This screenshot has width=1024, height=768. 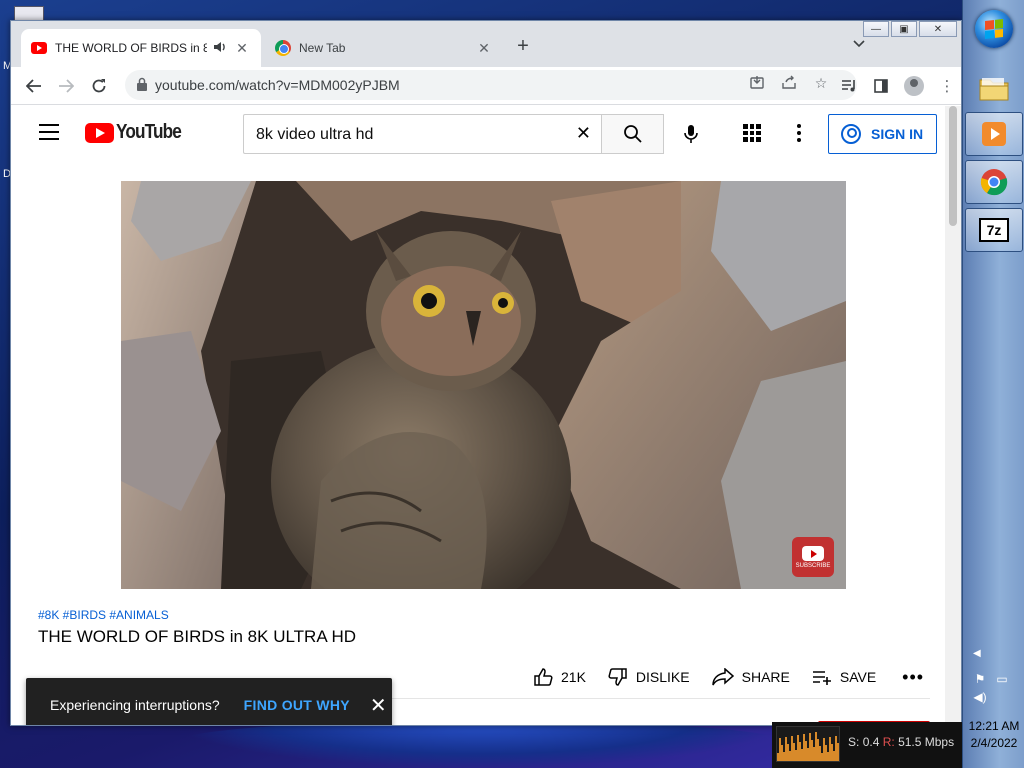 What do you see at coordinates (66, 86) in the screenshot?
I see `forward-arrow-icon` at bounding box center [66, 86].